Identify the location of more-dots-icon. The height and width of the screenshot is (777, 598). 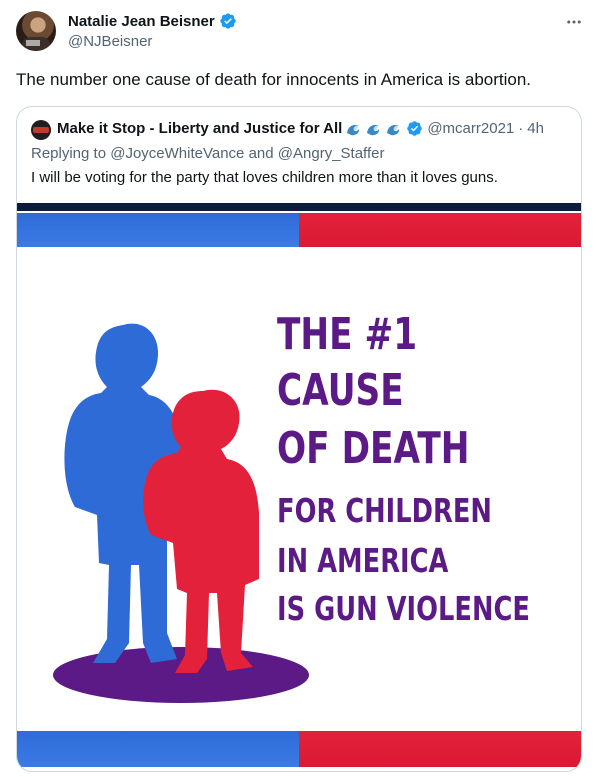
(574, 22).